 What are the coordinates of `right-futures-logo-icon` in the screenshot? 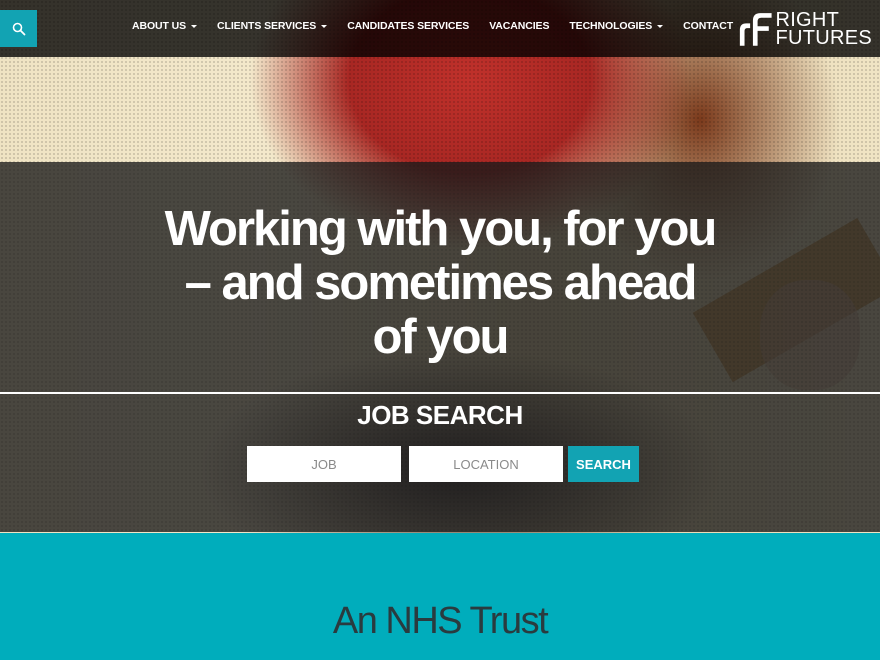 It's located at (755, 29).